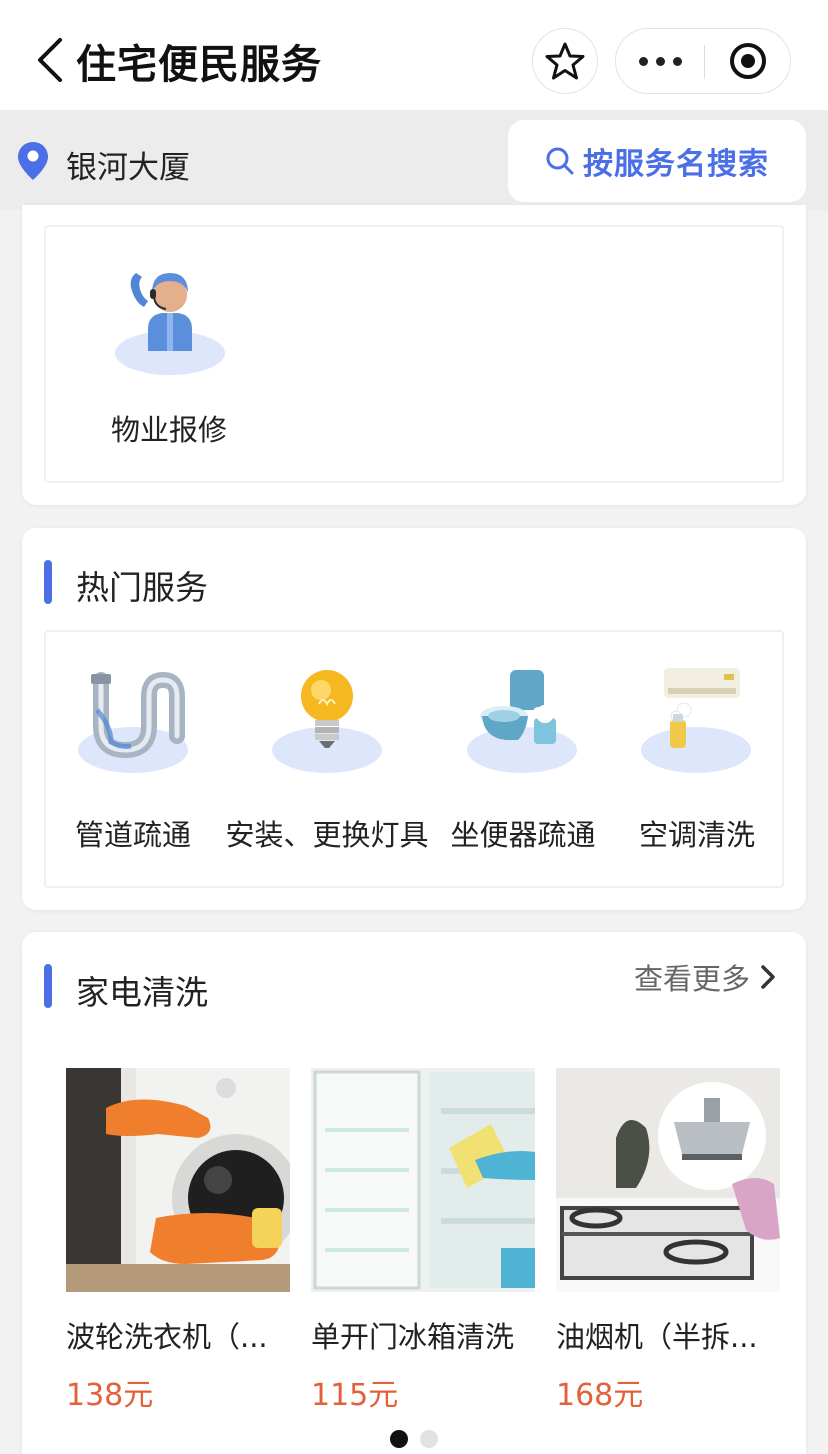 This screenshot has height=1454, width=828. I want to click on service-label: 空调清洗, so click(697, 835).